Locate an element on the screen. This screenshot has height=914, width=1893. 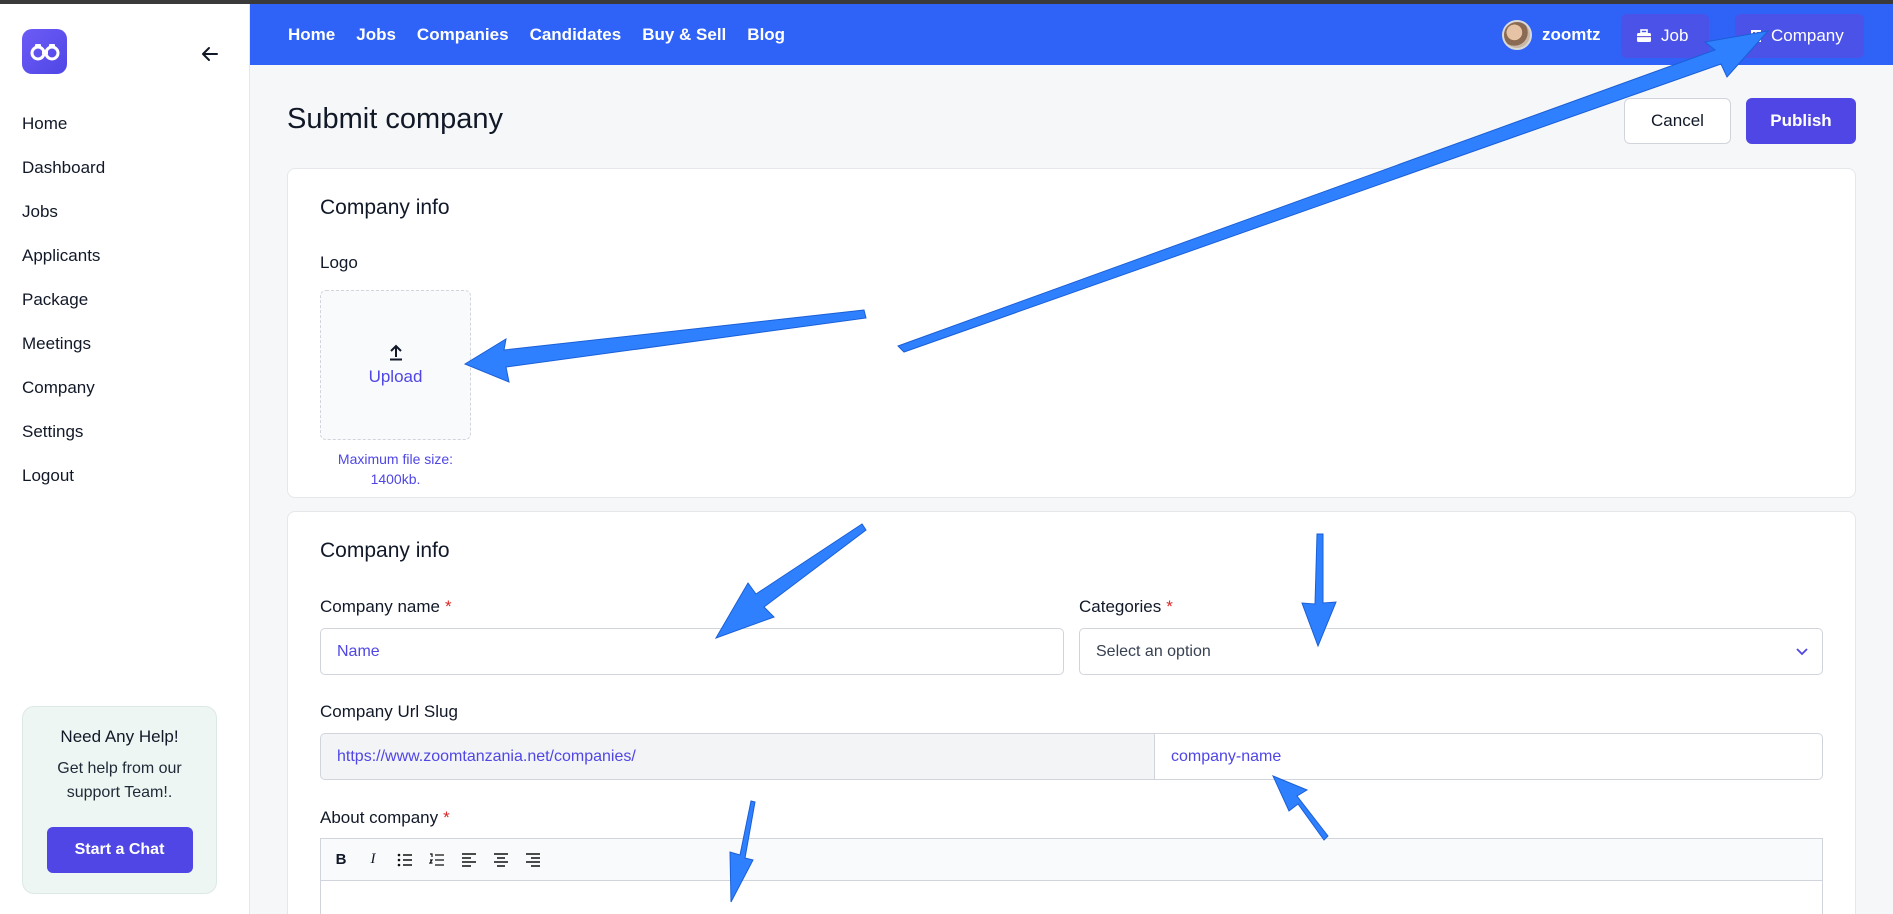
about-company-editor is located at coordinates (1071, 897).